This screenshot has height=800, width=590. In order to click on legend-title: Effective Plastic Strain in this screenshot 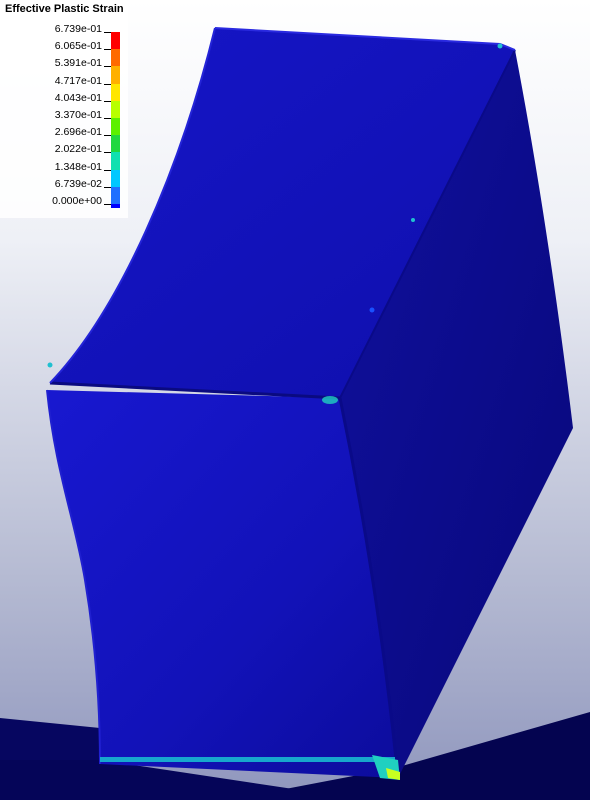, I will do `click(64, 9)`.